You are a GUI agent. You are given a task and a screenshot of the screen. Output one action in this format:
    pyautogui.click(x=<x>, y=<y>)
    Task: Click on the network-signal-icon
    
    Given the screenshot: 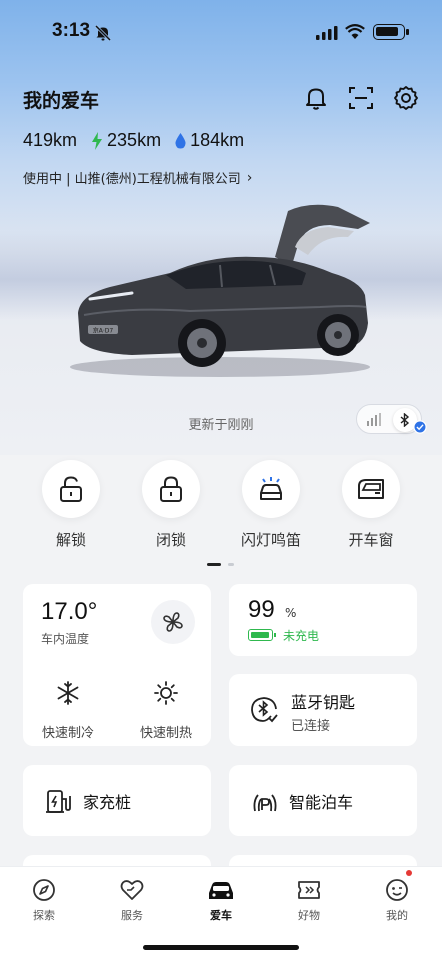 What is the action you would take?
    pyautogui.click(x=374, y=419)
    